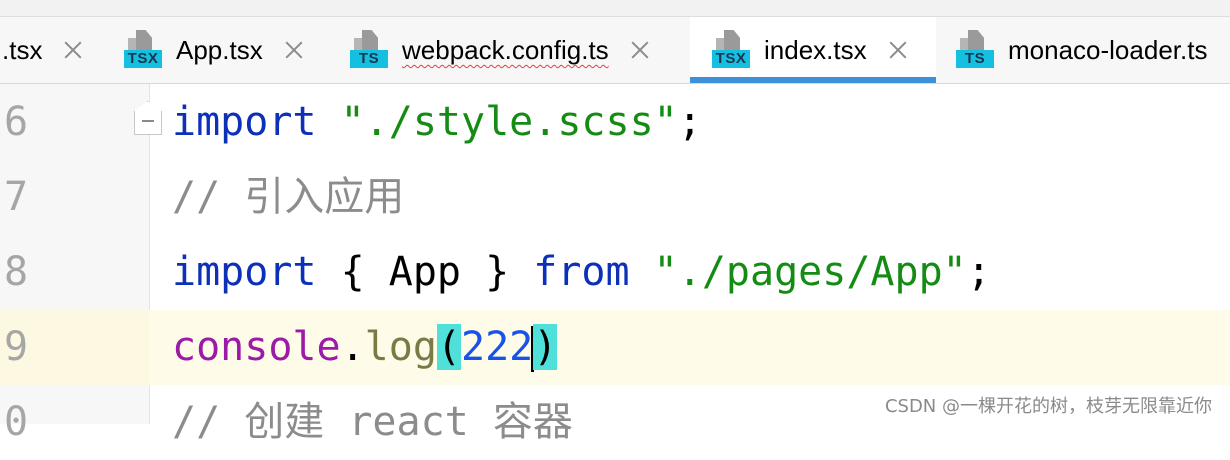 This screenshot has width=1230, height=460. I want to click on comment-token: // 引入应用, so click(288, 197).